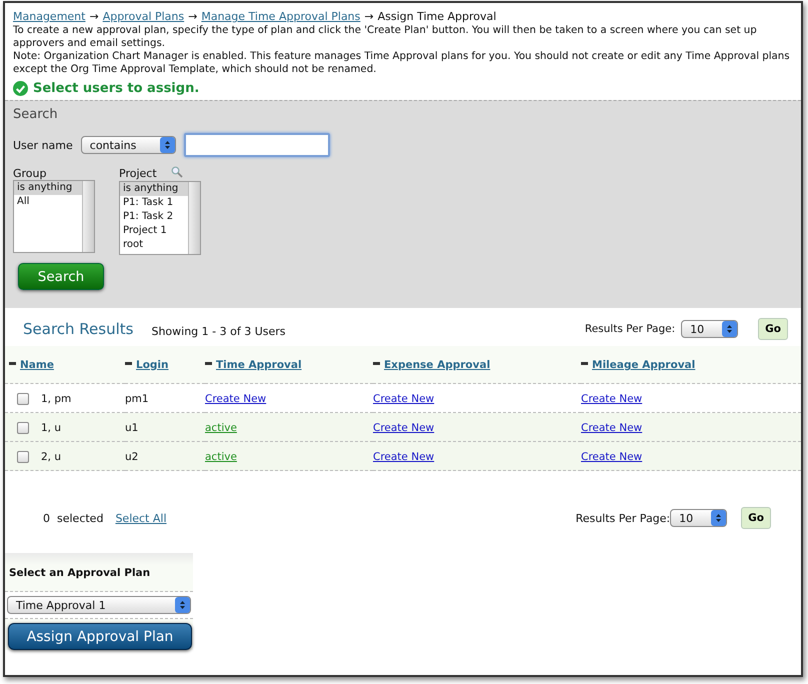 The height and width of the screenshot is (684, 808). I want to click on search-icon, so click(176, 172).